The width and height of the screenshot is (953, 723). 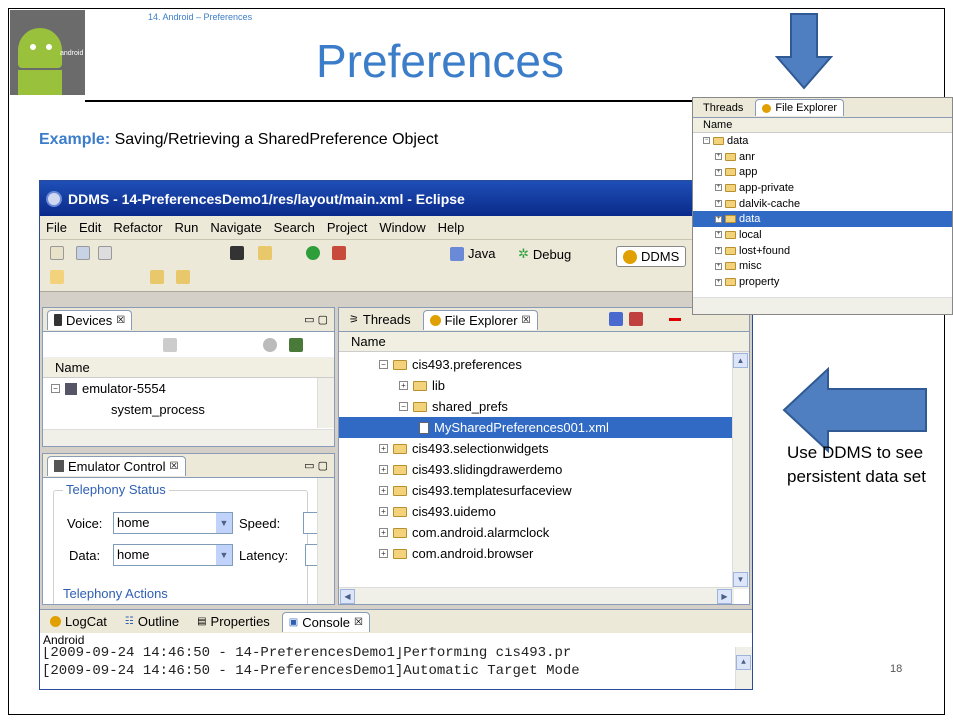 I want to click on tab-console: ▣ Console ☒, so click(x=325, y=621).